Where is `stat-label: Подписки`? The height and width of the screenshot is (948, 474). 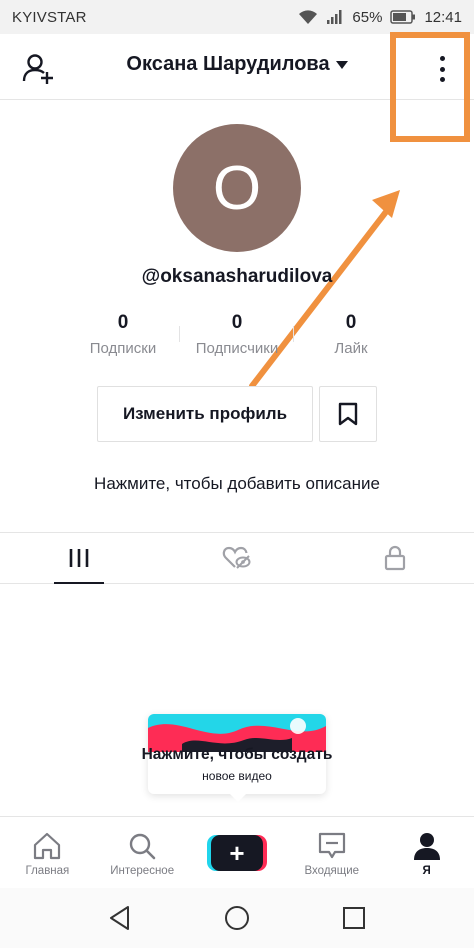 stat-label: Подписки is located at coordinates (123, 348).